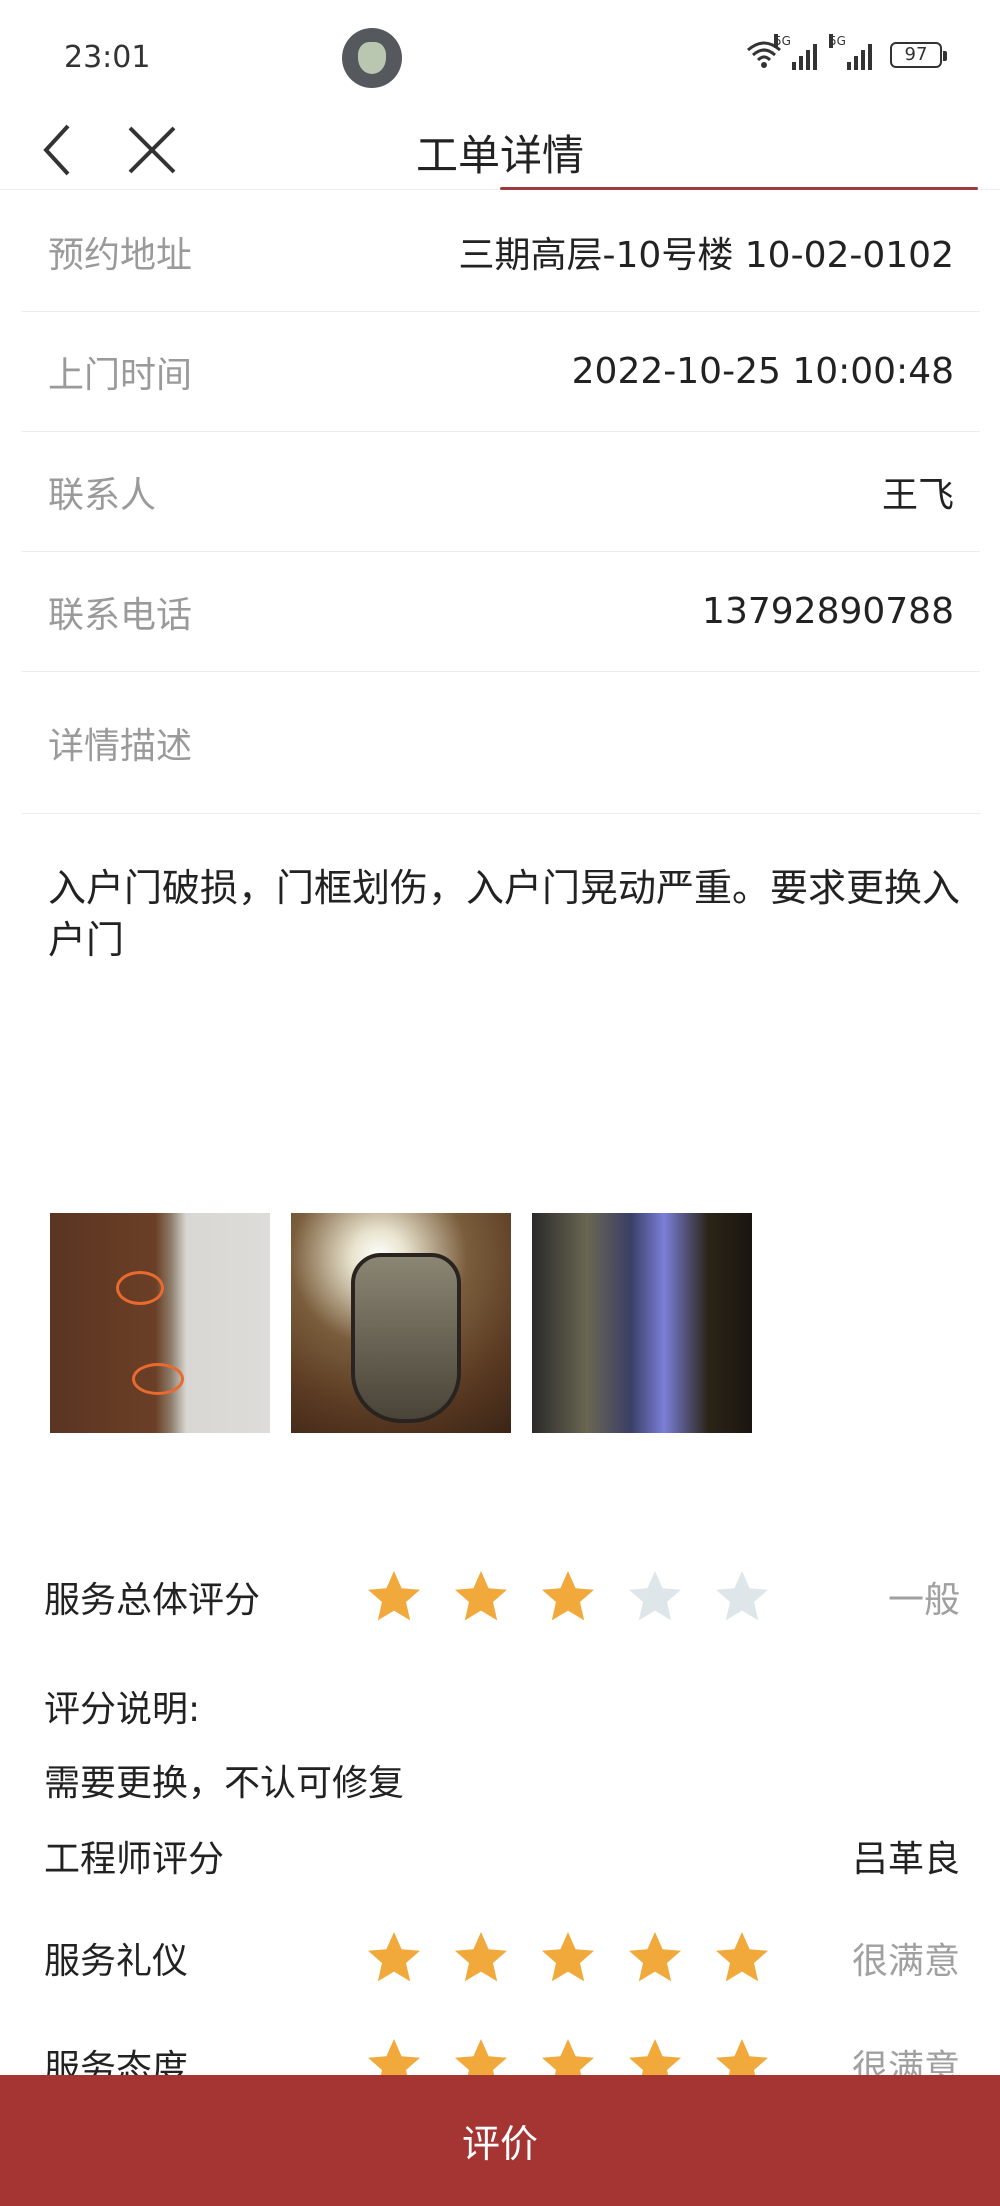 The image size is (1000, 2206). I want to click on photo-gallery, so click(401, 1323).